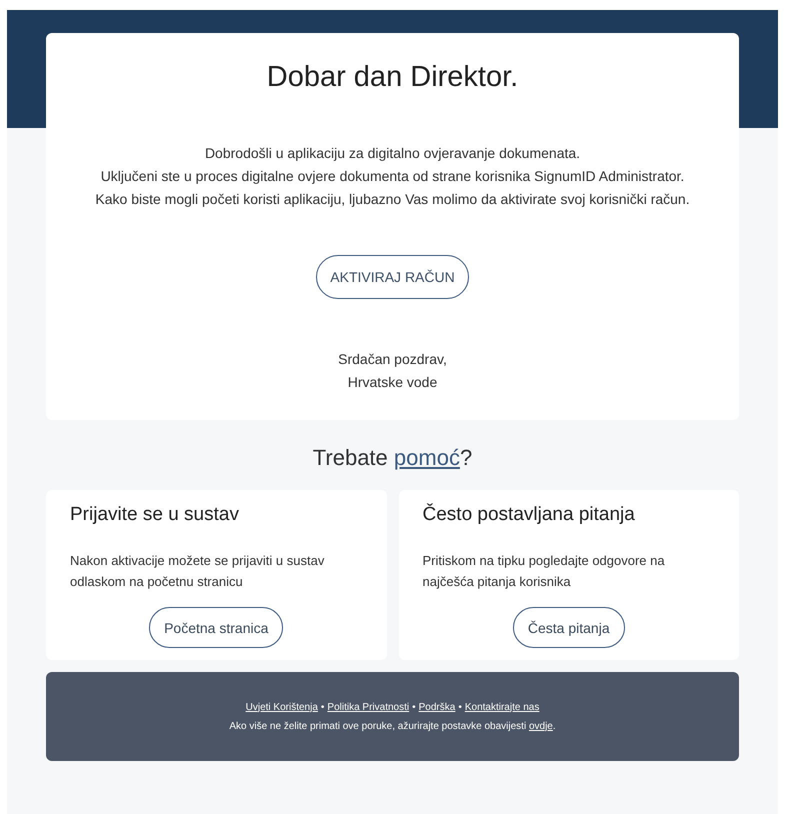 The image size is (785, 814). What do you see at coordinates (392, 726) in the screenshot?
I see `unsubscribe-text: Ako više ne želite primati ove poruke, ažurirajte postavke obavijesti ovdje.` at bounding box center [392, 726].